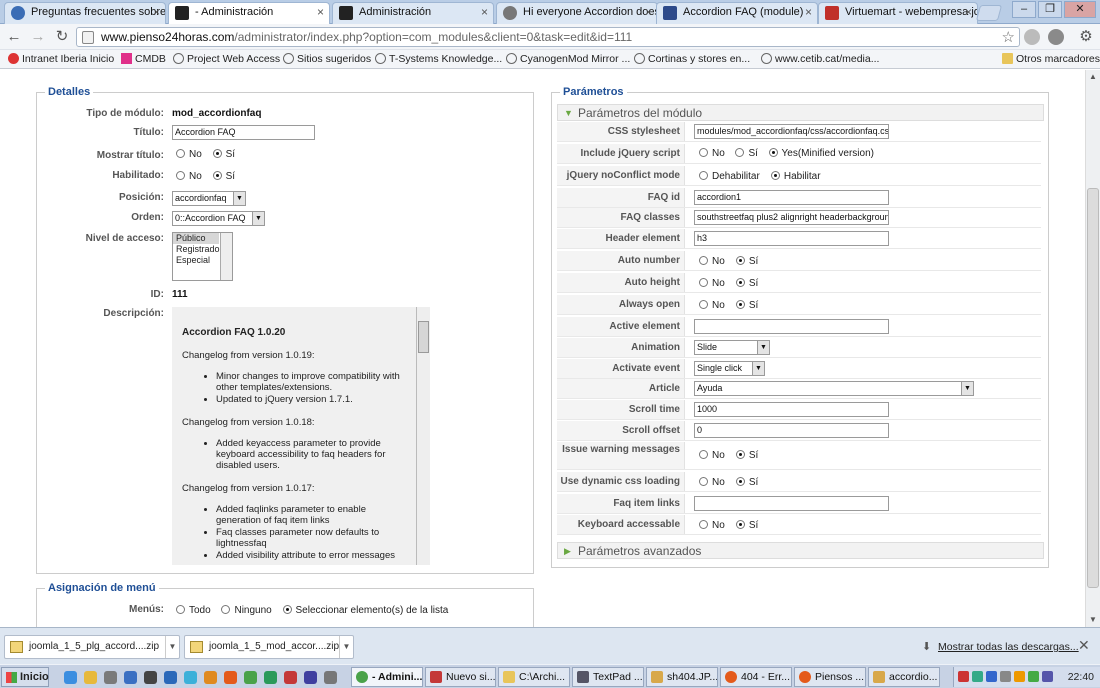  What do you see at coordinates (746, 482) in the screenshot?
I see `dynamic-css-yes: Sí` at bounding box center [746, 482].